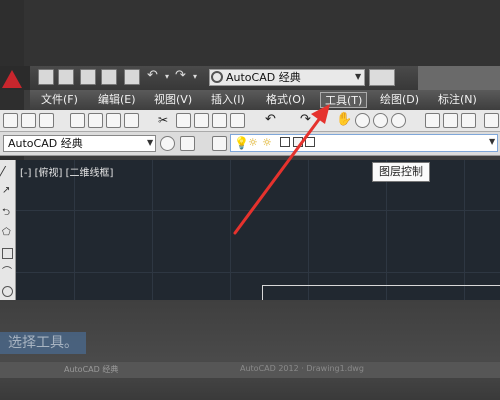 The height and width of the screenshot is (400, 500). What do you see at coordinates (113, 120) in the screenshot?
I see `publish-icon` at bounding box center [113, 120].